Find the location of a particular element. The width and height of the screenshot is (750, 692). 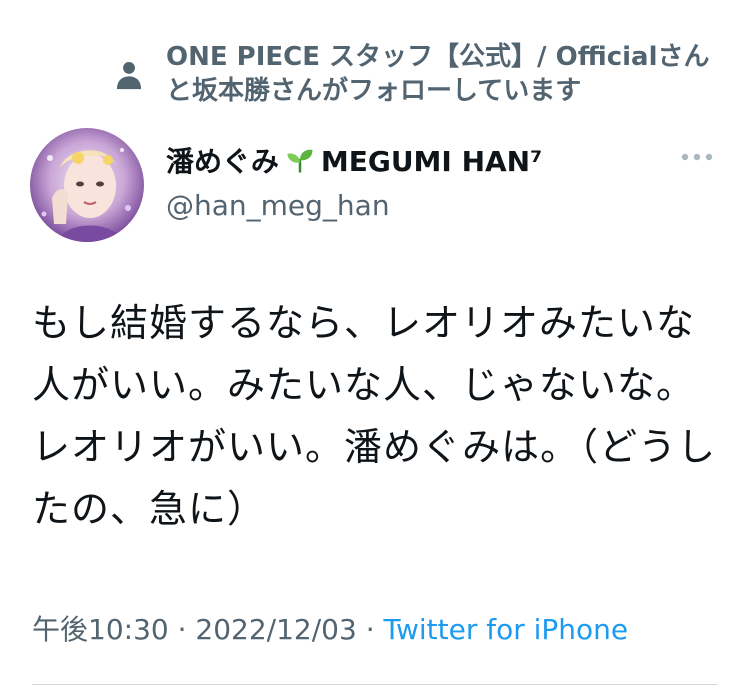

sprout-icon is located at coordinates (300, 161).